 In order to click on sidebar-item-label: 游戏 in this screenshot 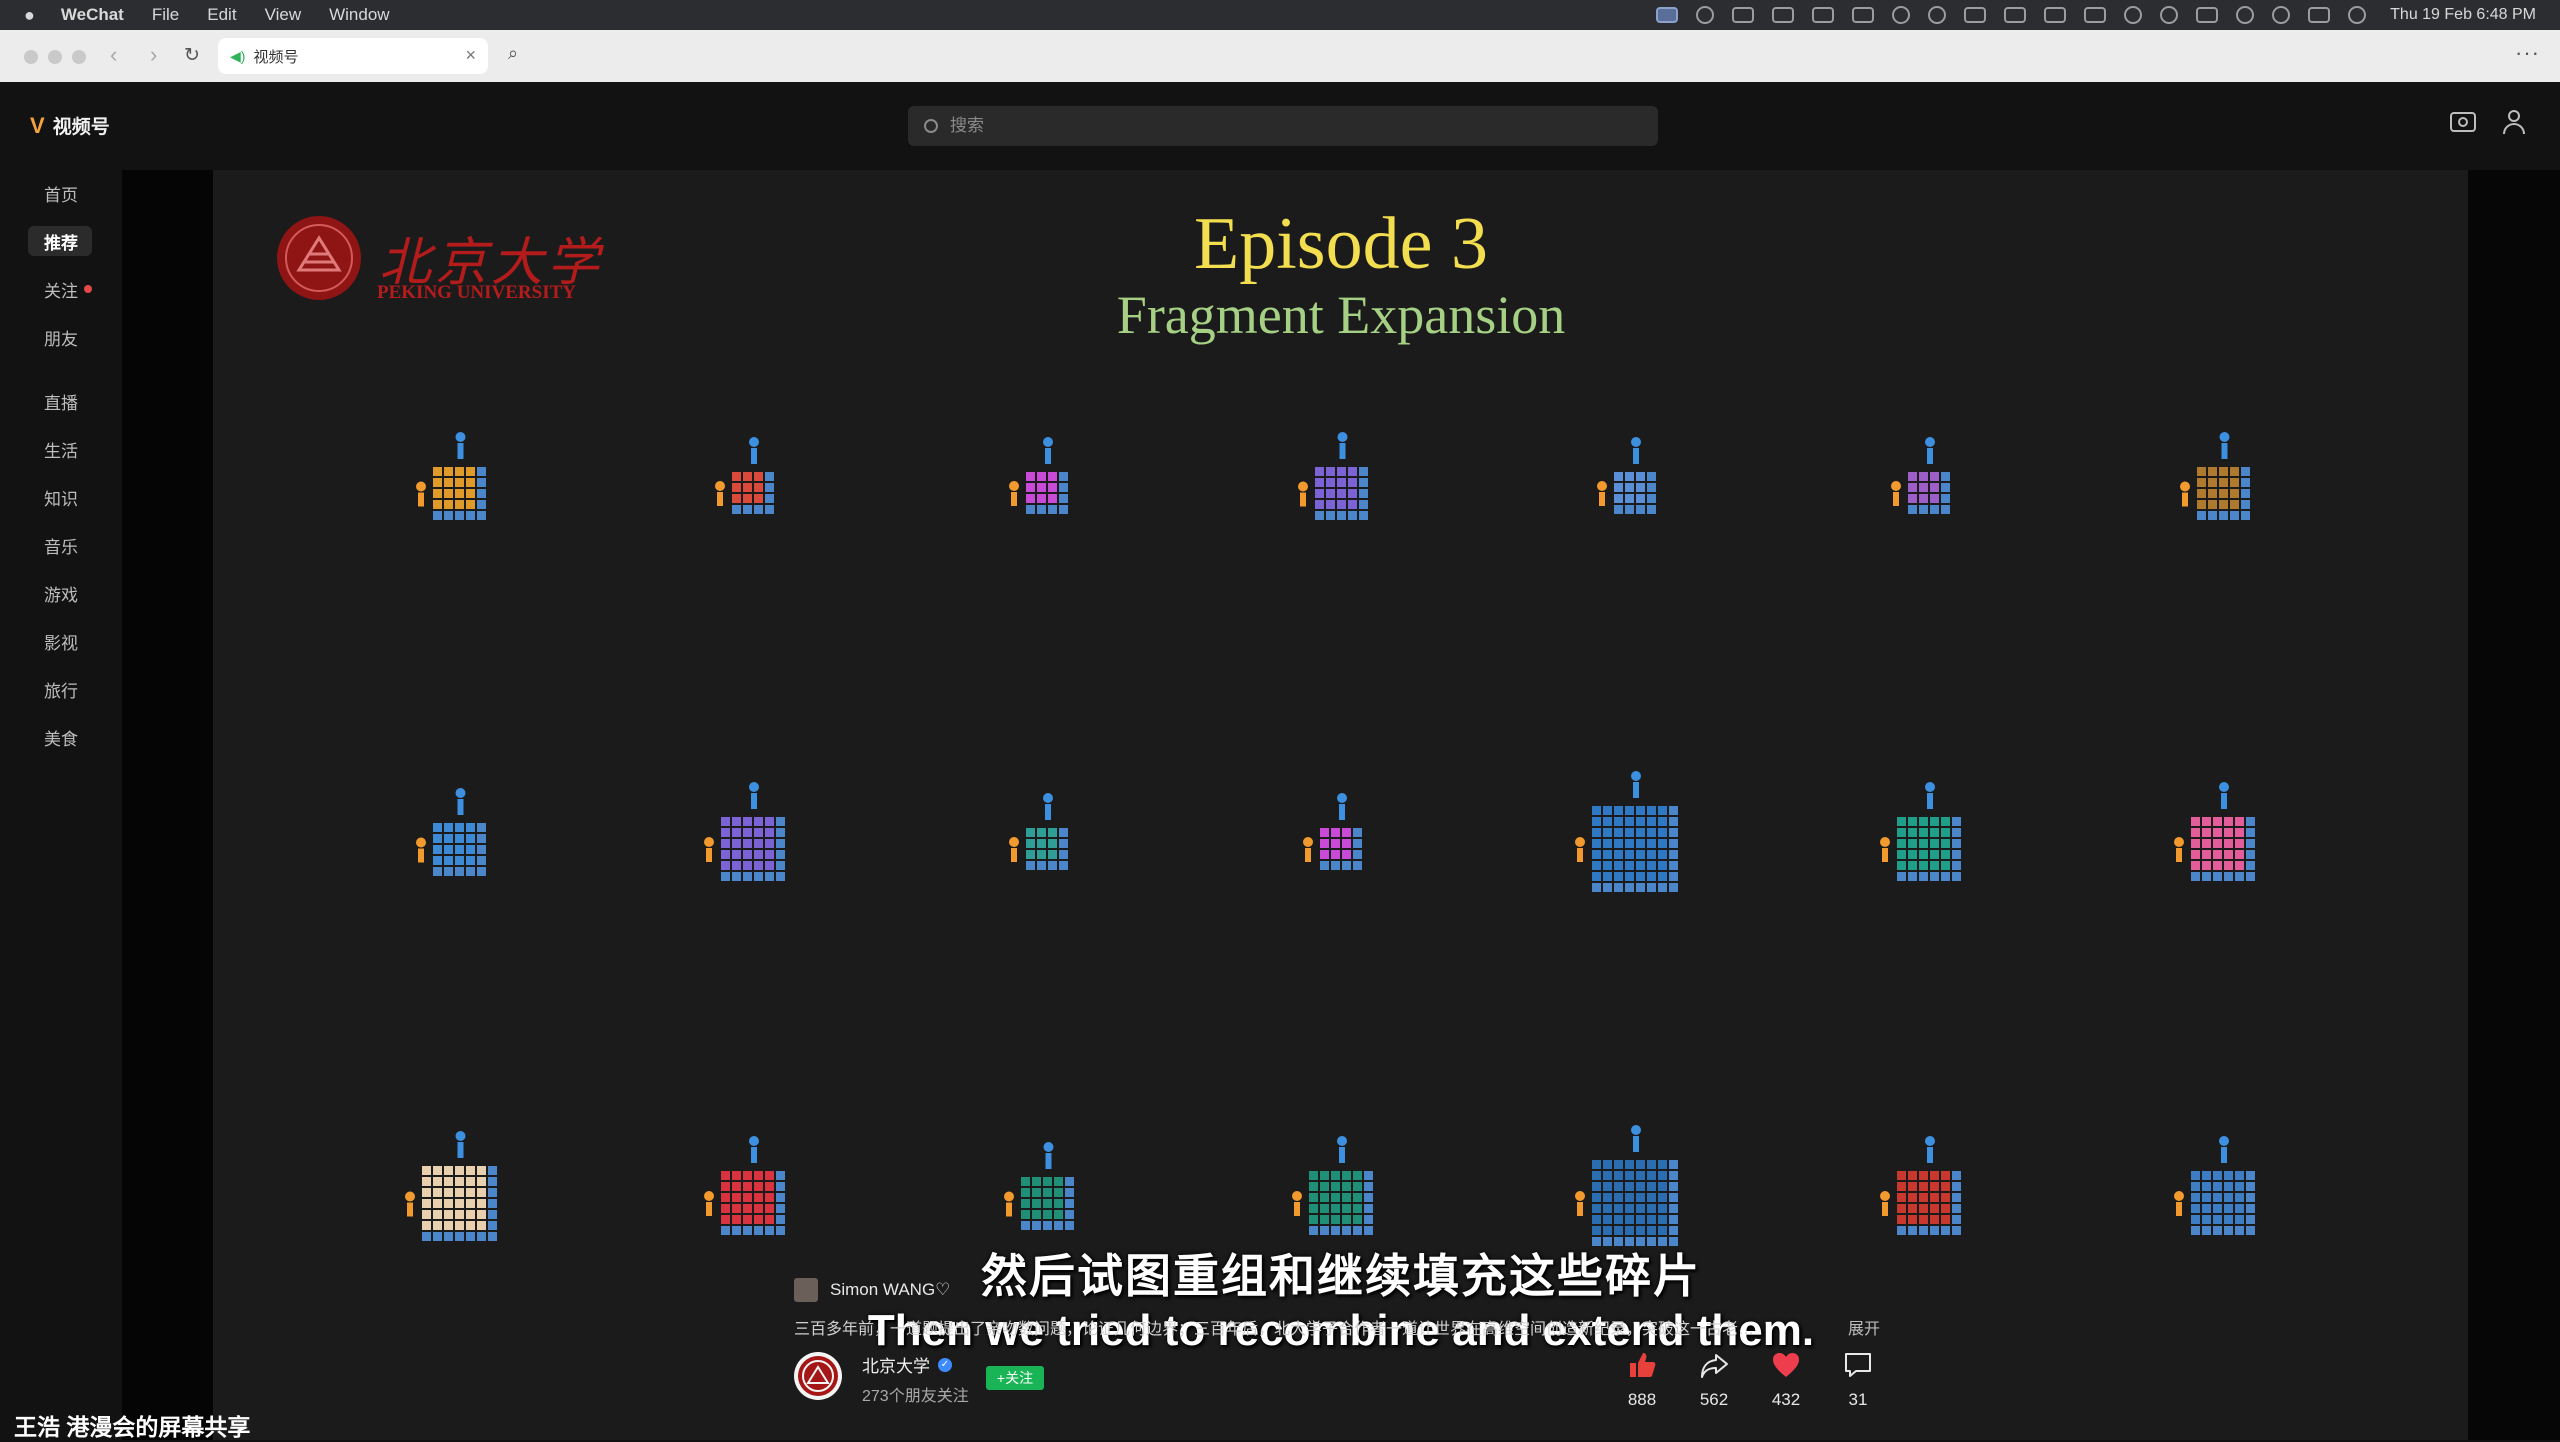, I will do `click(61, 595)`.